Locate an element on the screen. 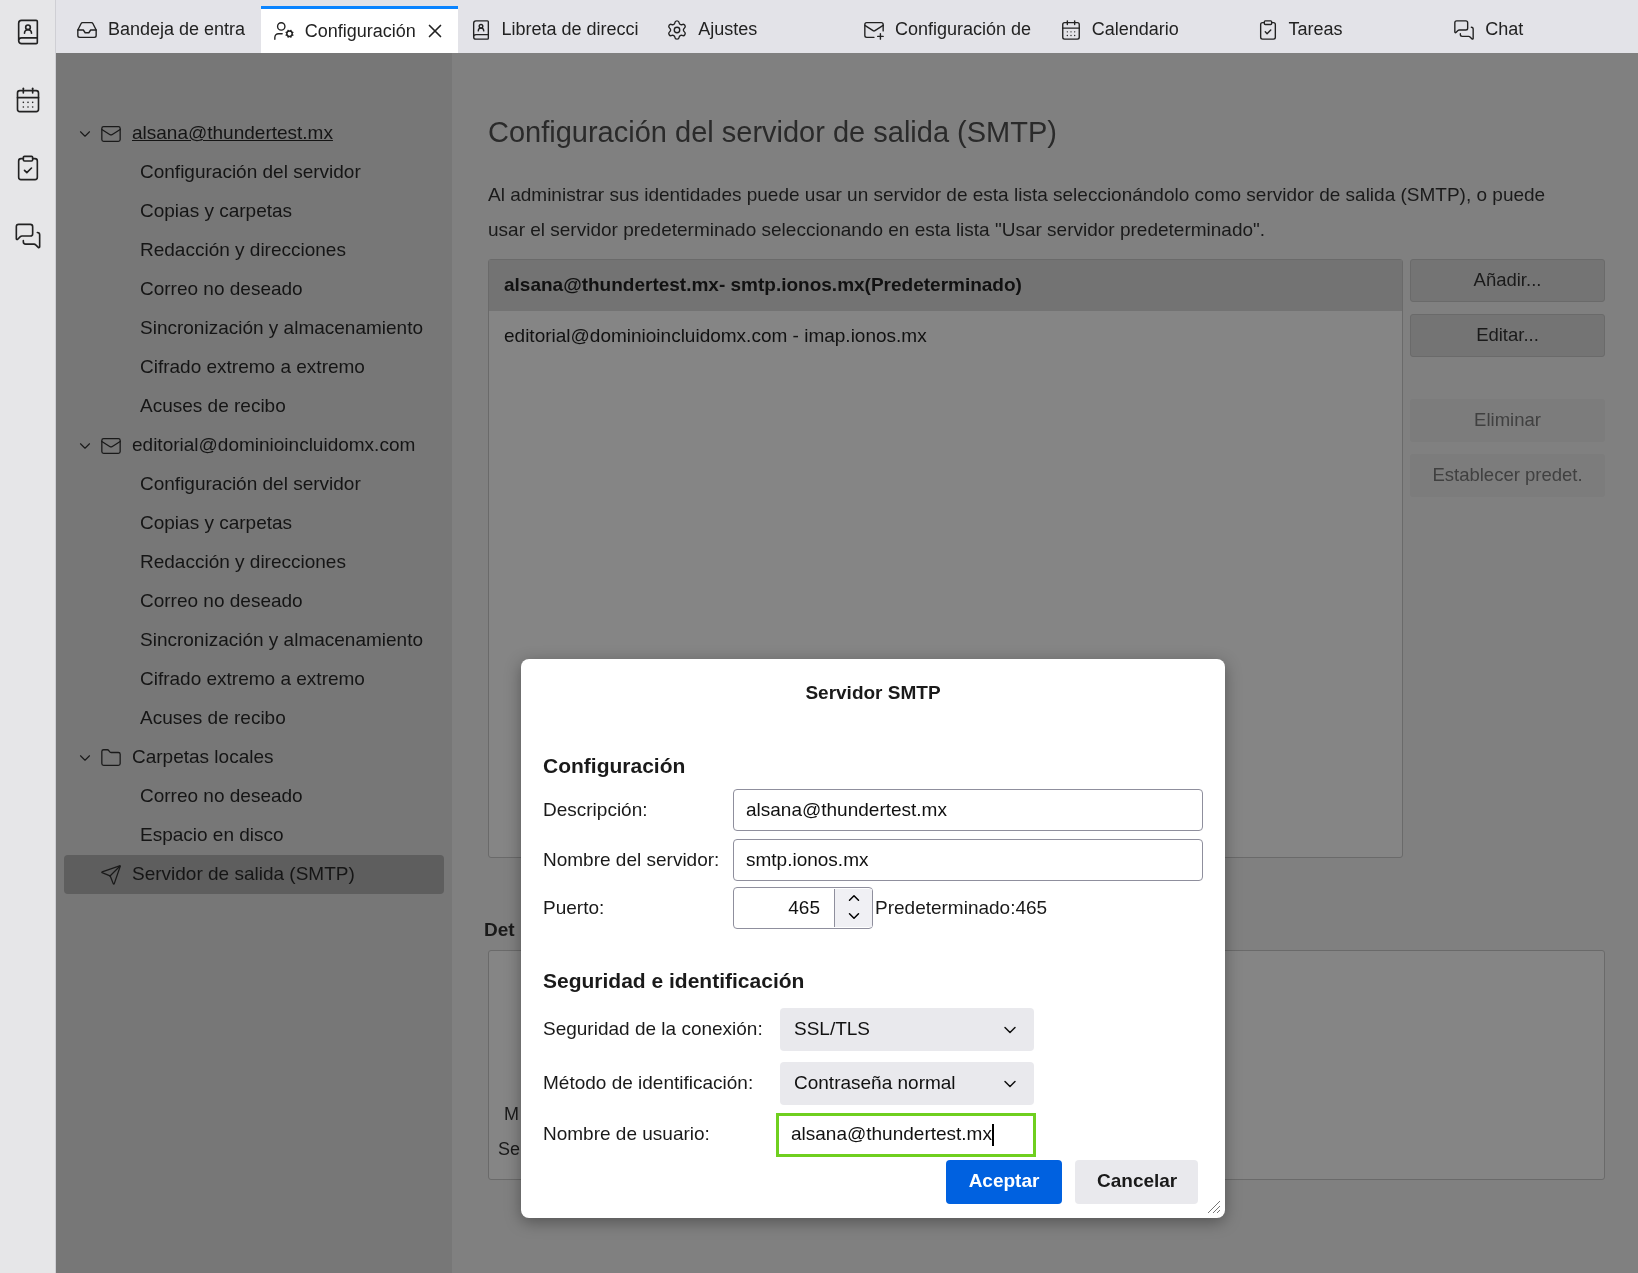 The image size is (1638, 1273). page-title: Configuración del servidor de salida (SMTP) is located at coordinates (773, 132).